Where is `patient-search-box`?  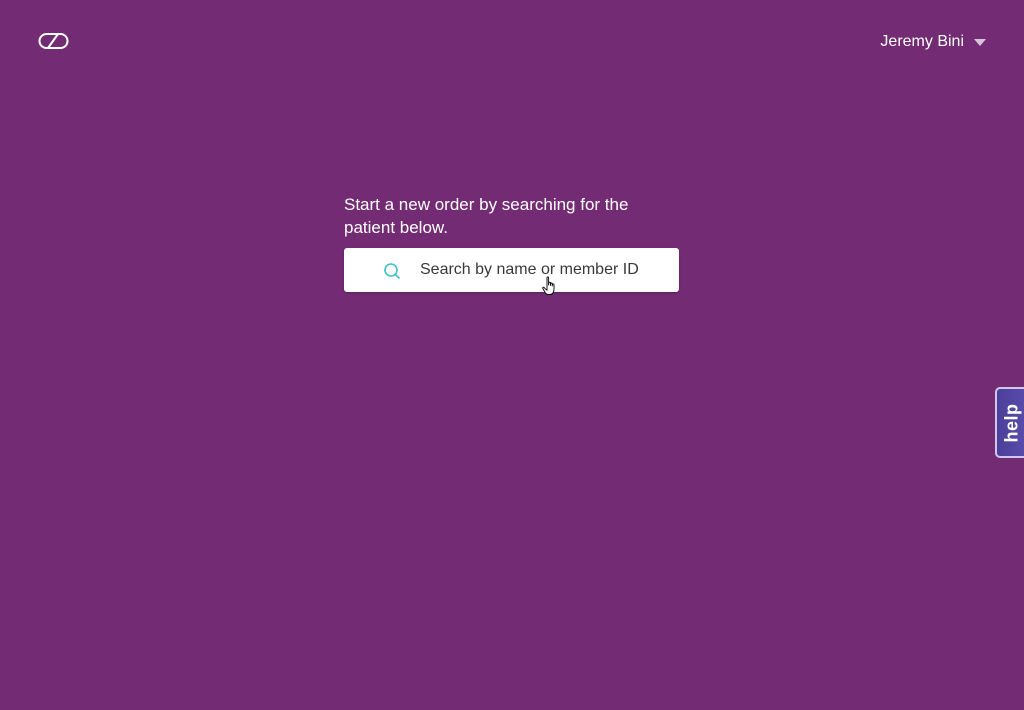
patient-search-box is located at coordinates (511, 270).